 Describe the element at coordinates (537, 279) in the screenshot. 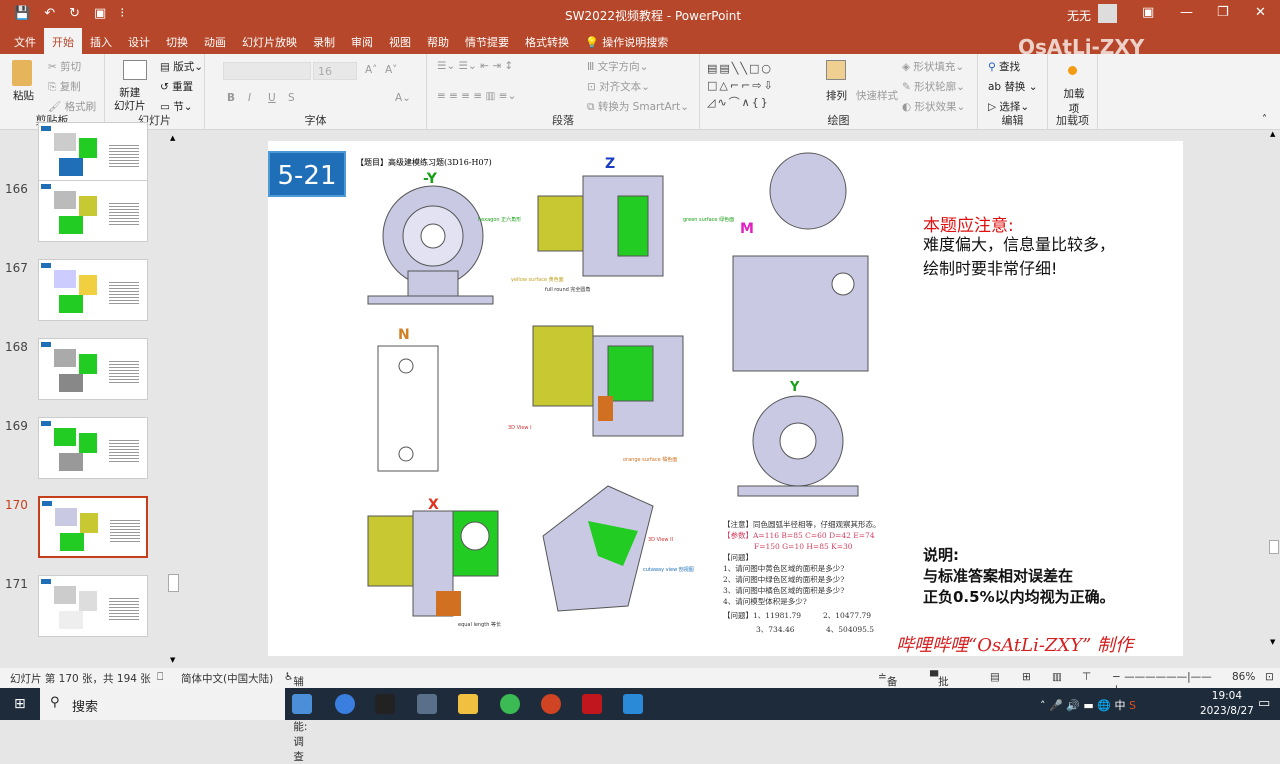

I see `yellow-surface-label: yellow surface 黄色面` at that location.